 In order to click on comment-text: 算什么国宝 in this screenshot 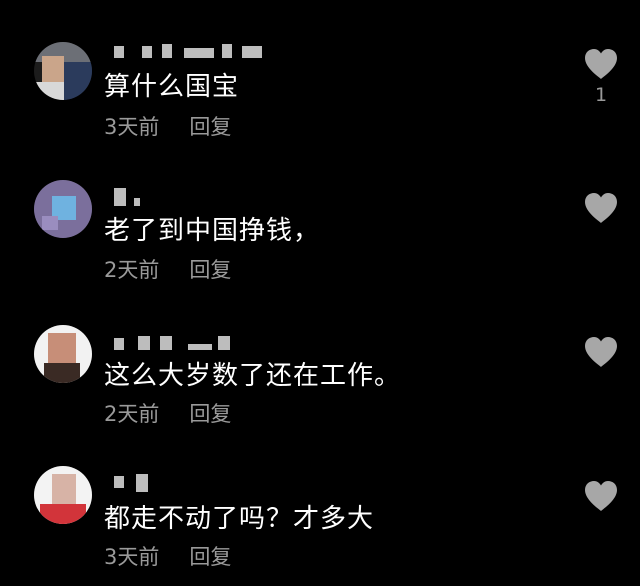, I will do `click(172, 87)`.